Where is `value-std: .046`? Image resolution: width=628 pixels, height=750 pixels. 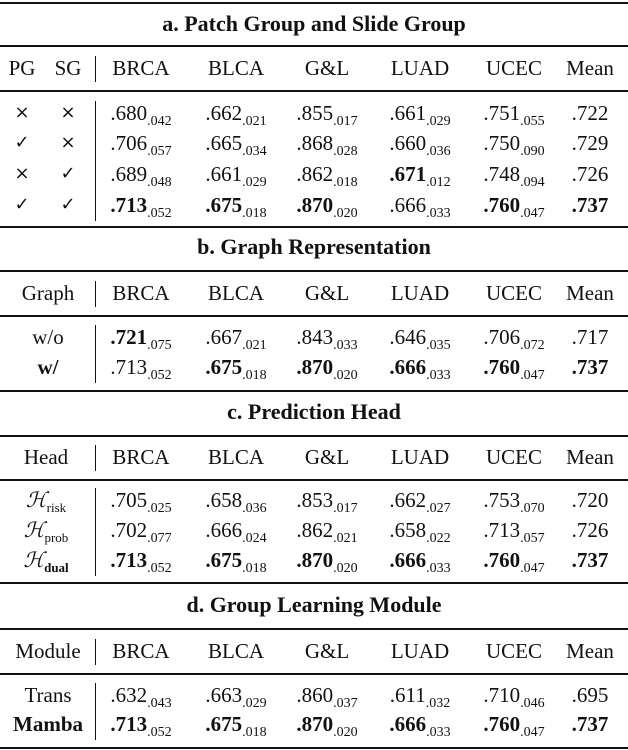 value-std: .046 is located at coordinates (532, 703).